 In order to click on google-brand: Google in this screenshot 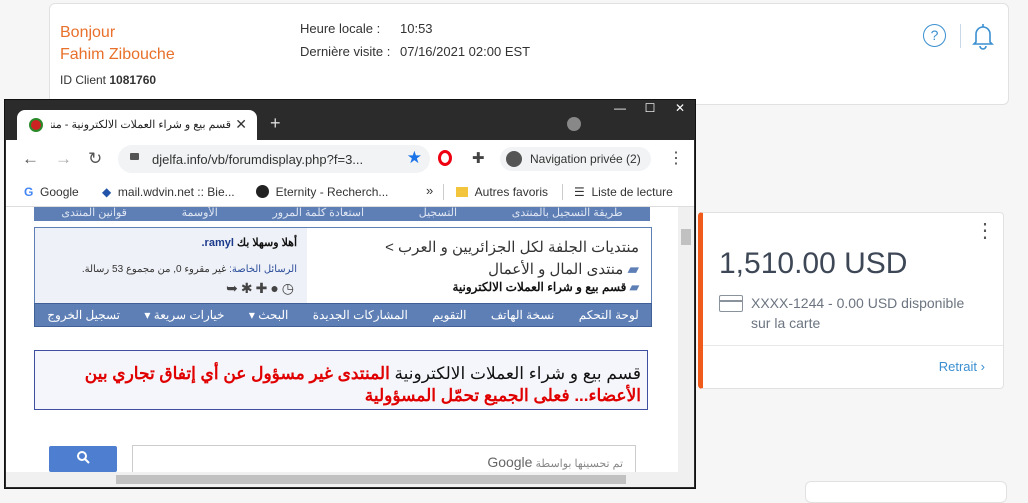, I will do `click(510, 462)`.